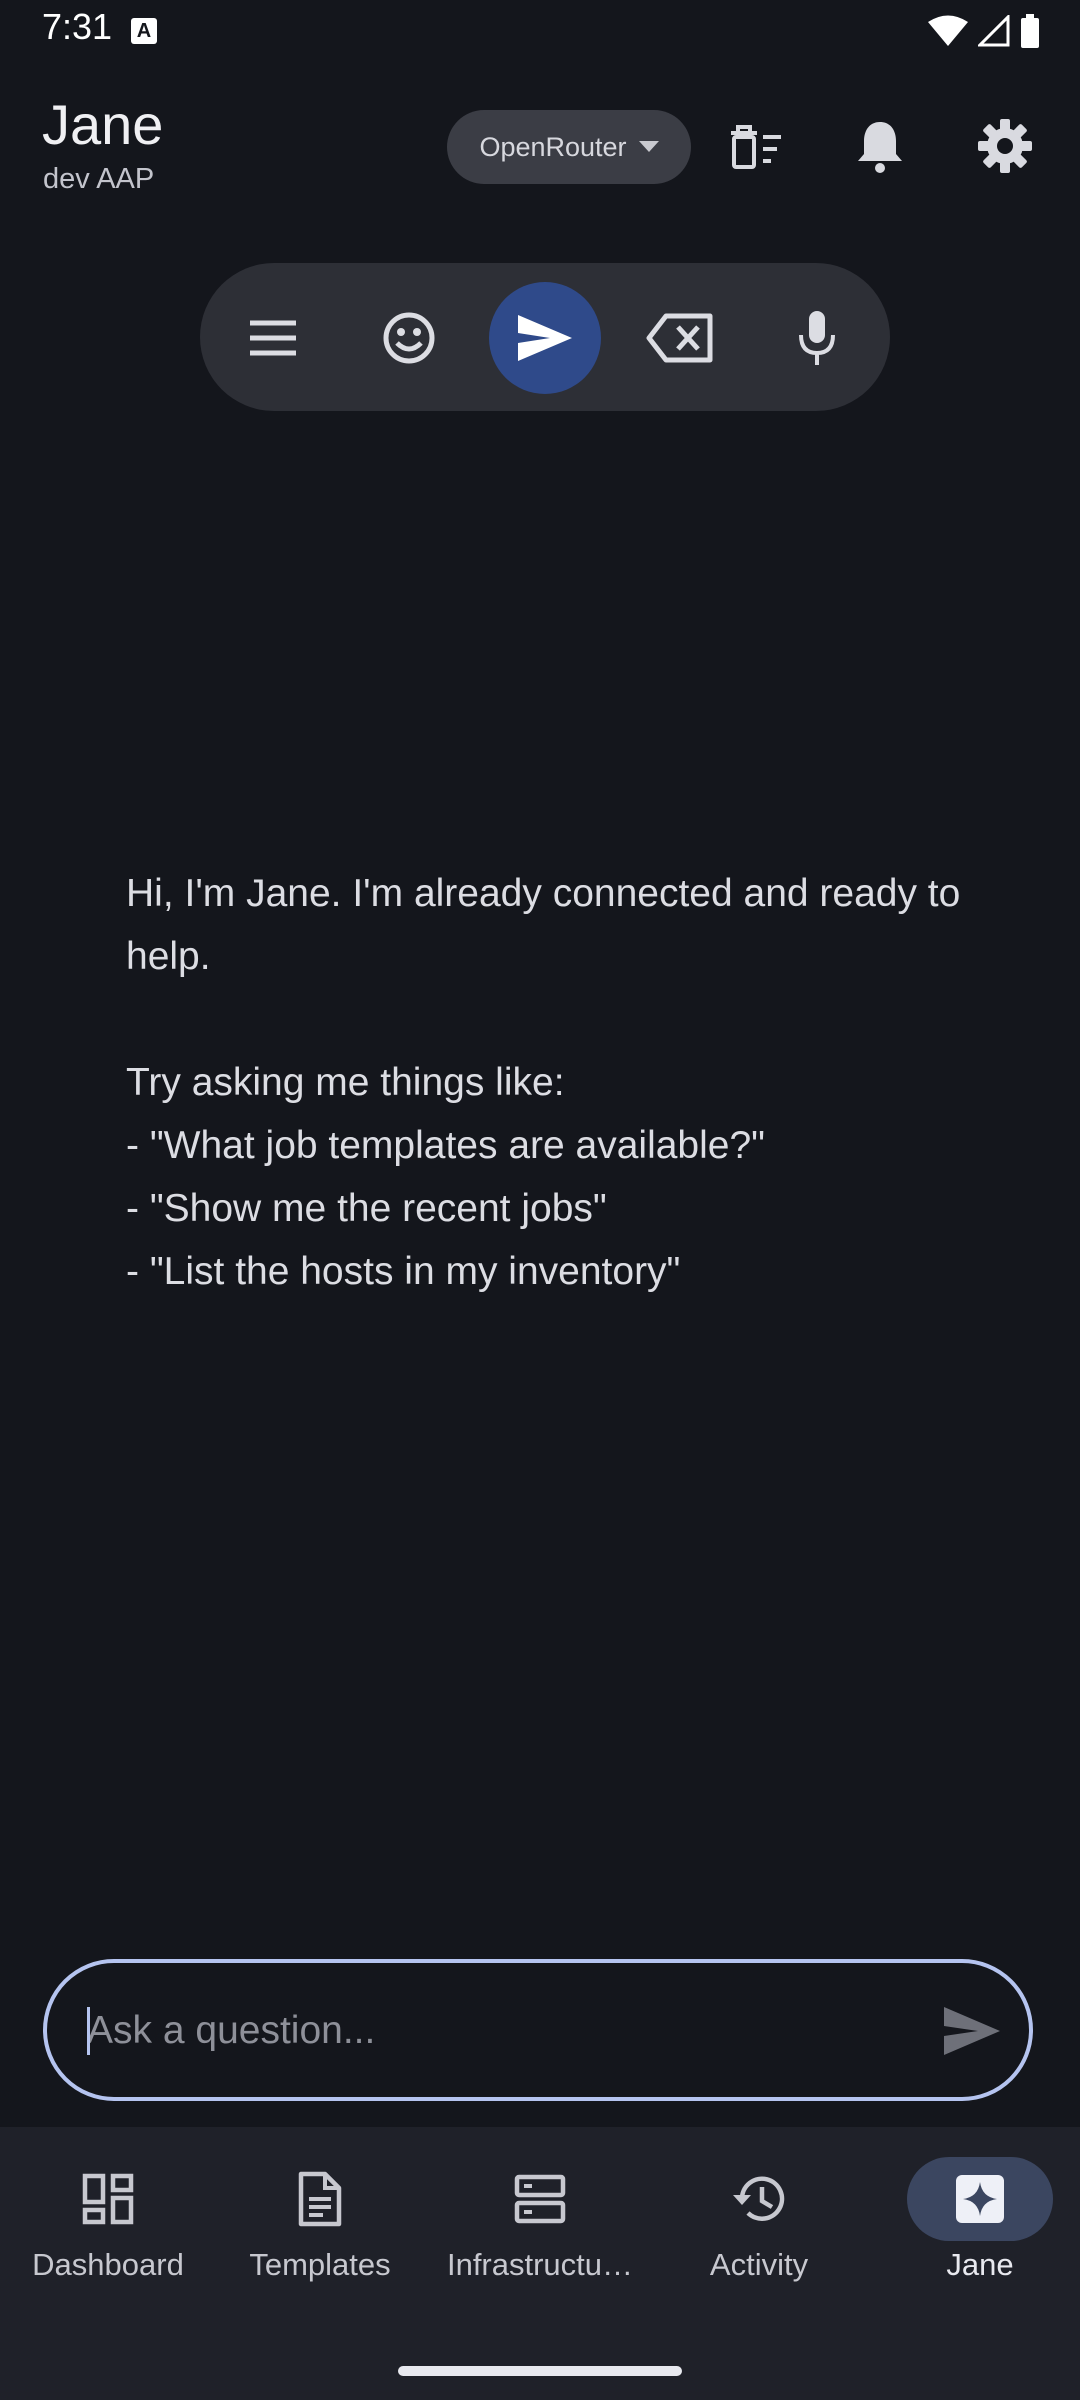 This screenshot has height=2400, width=1080. I want to click on gesture-handle, so click(540, 2371).